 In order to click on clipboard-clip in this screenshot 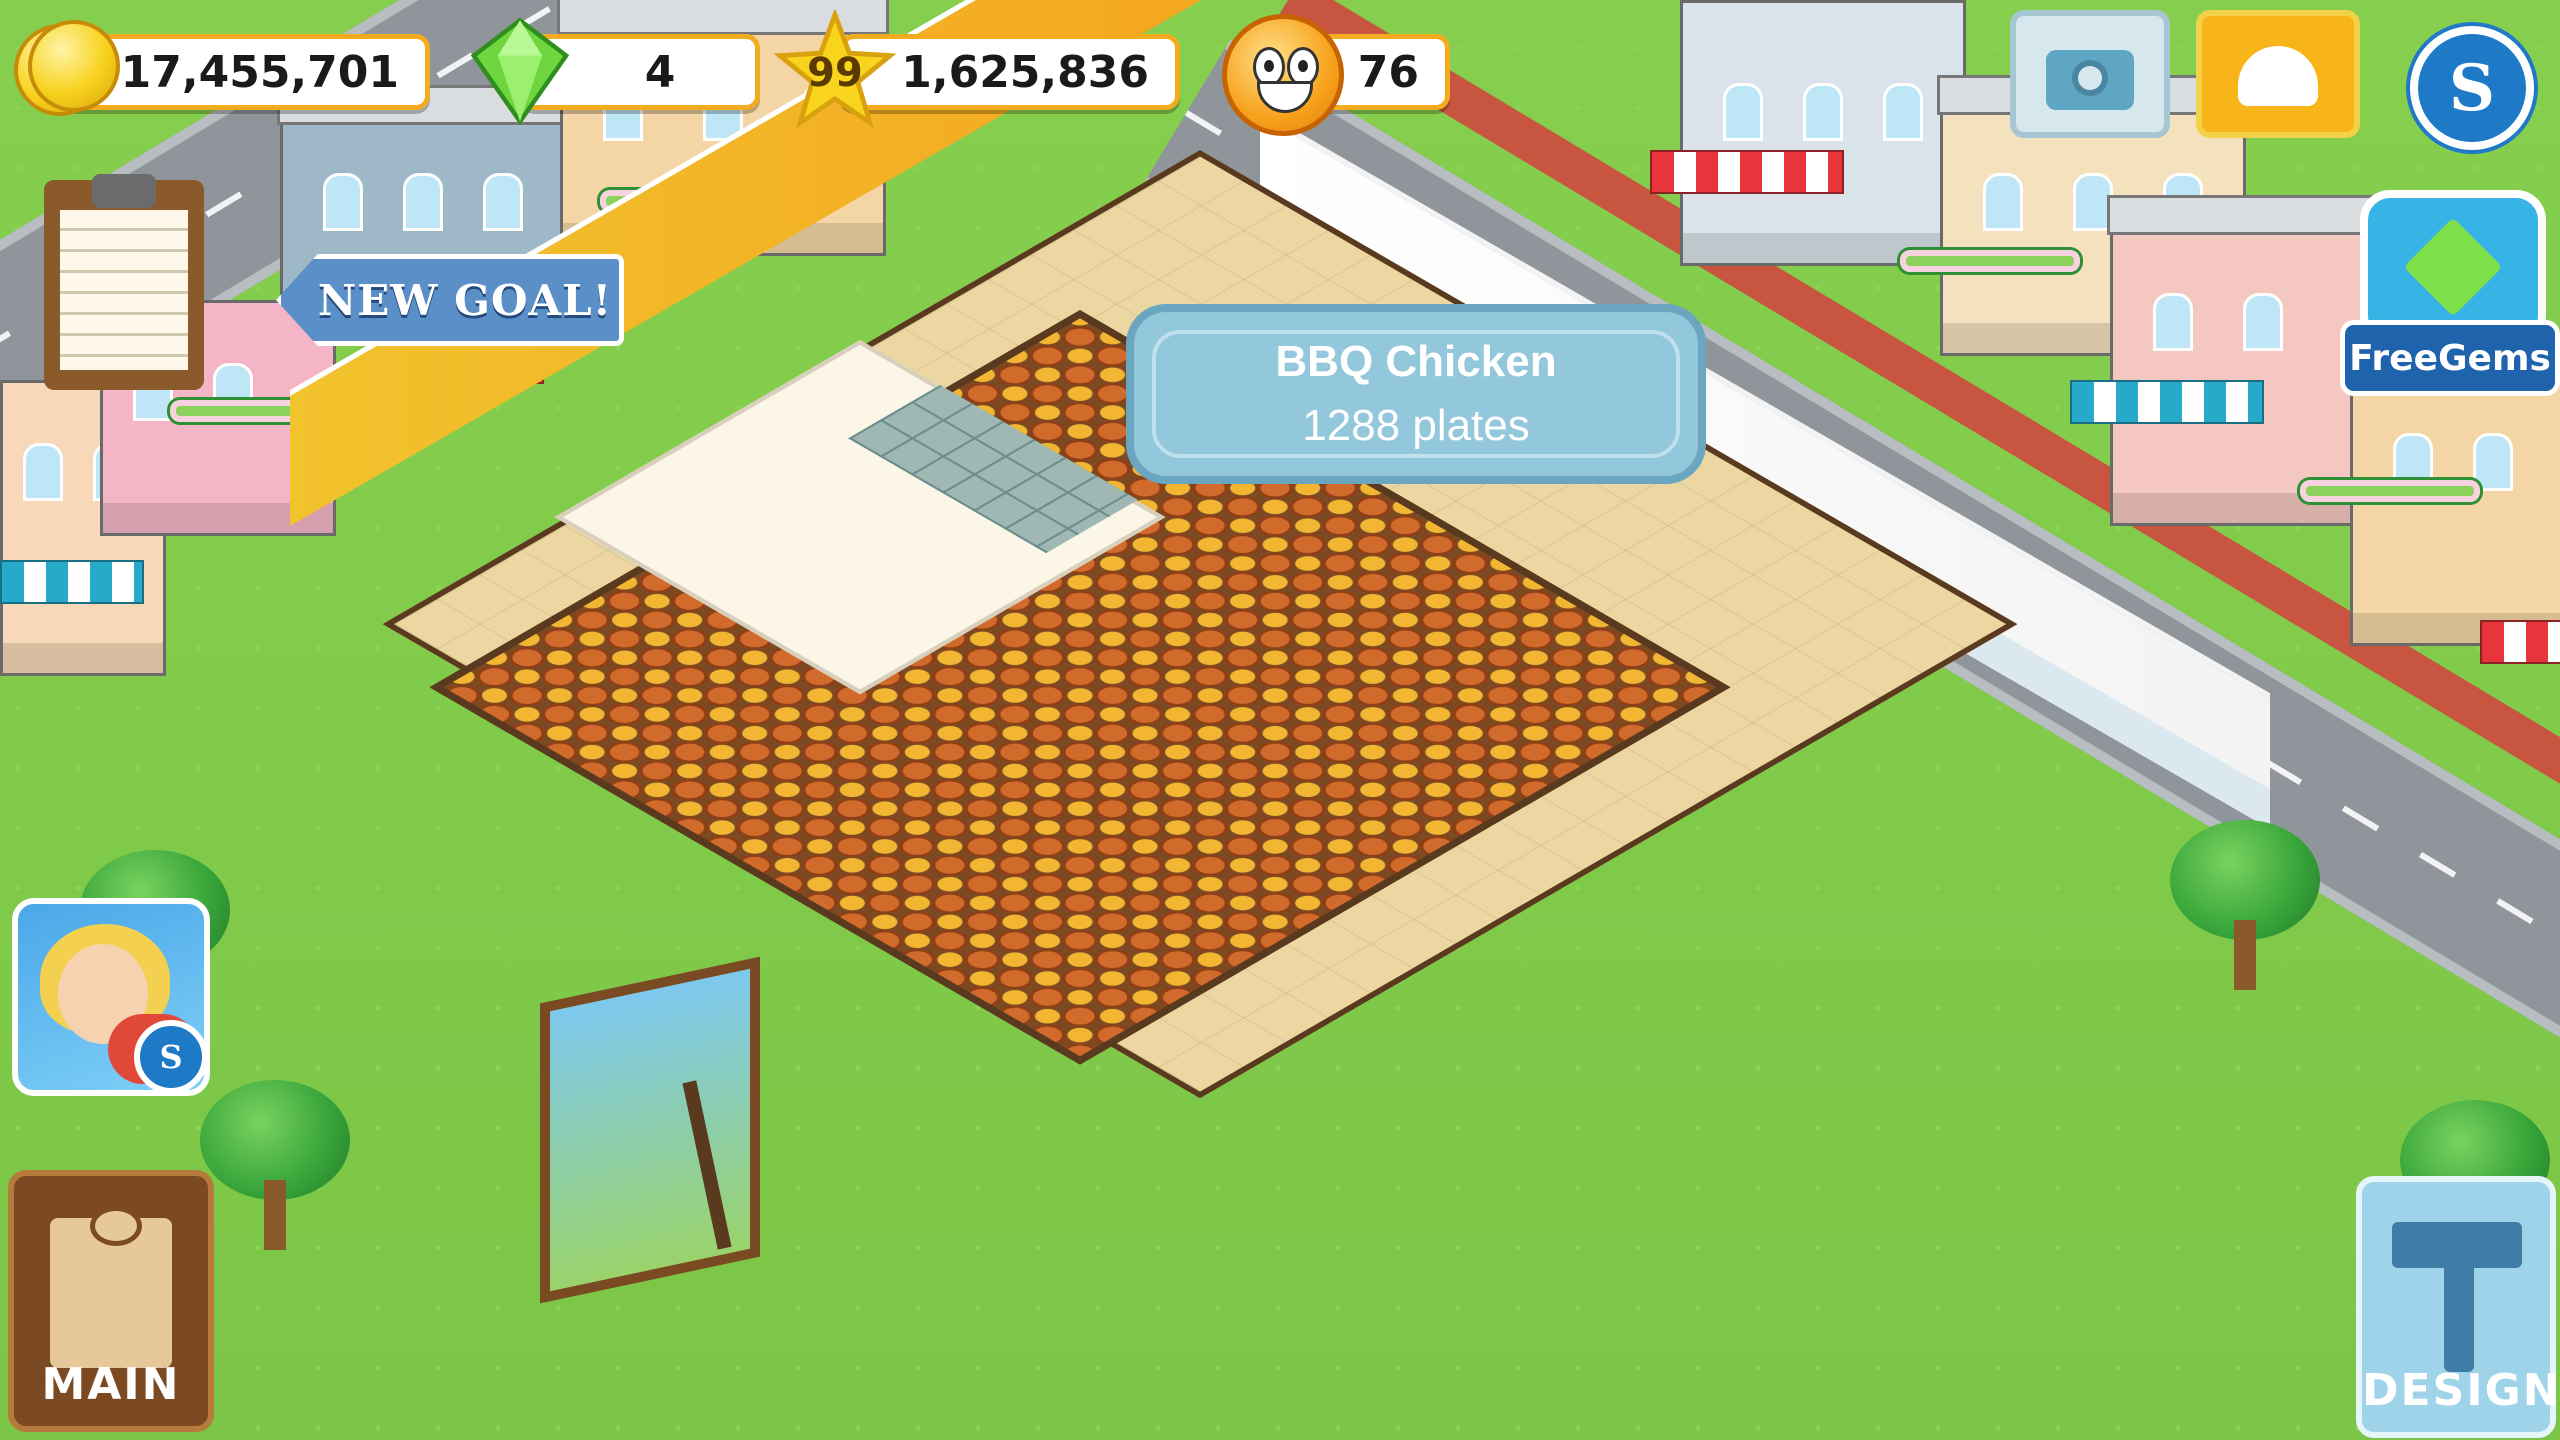, I will do `click(124, 191)`.